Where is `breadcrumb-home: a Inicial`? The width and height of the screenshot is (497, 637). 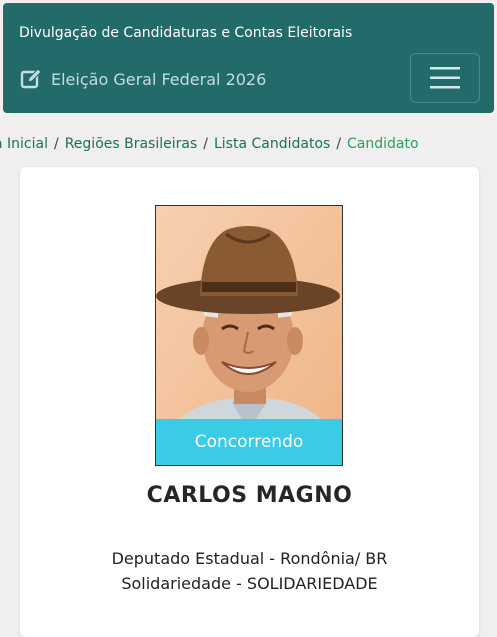 breadcrumb-home: a Inicial is located at coordinates (24, 144).